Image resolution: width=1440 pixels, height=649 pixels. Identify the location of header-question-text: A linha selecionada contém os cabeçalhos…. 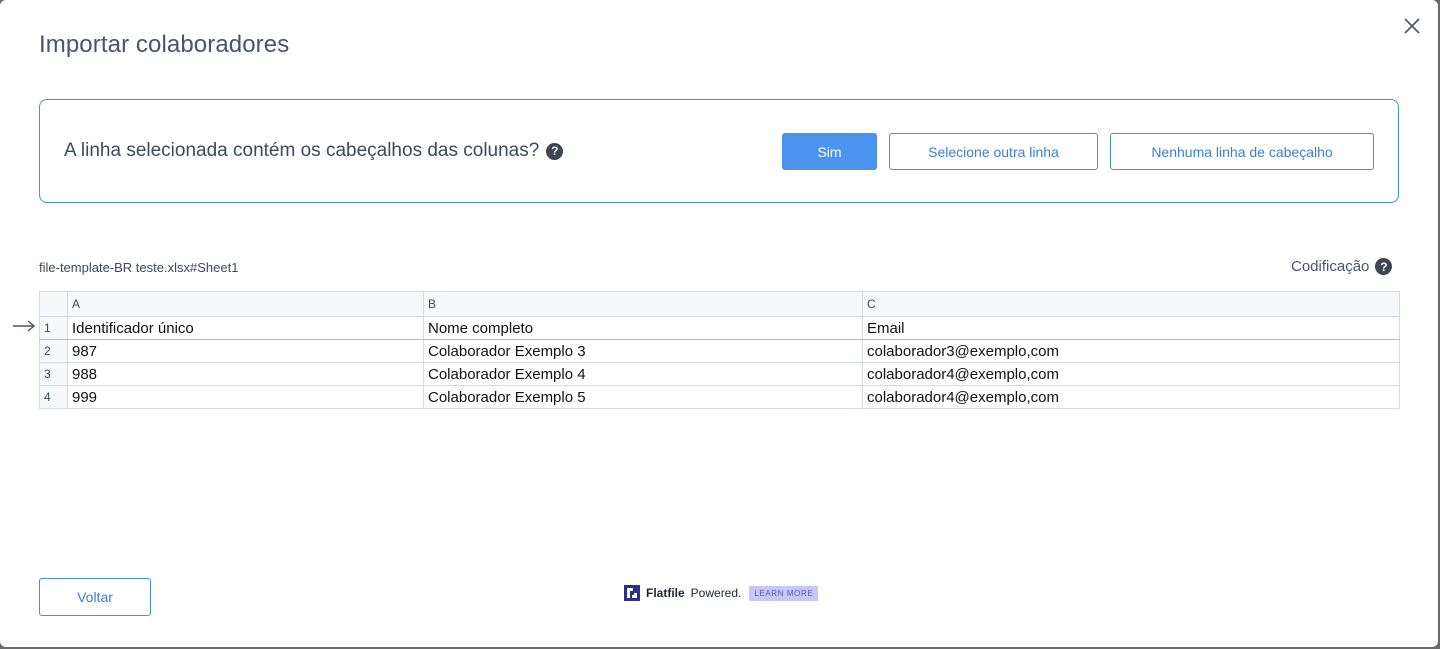
(302, 150).